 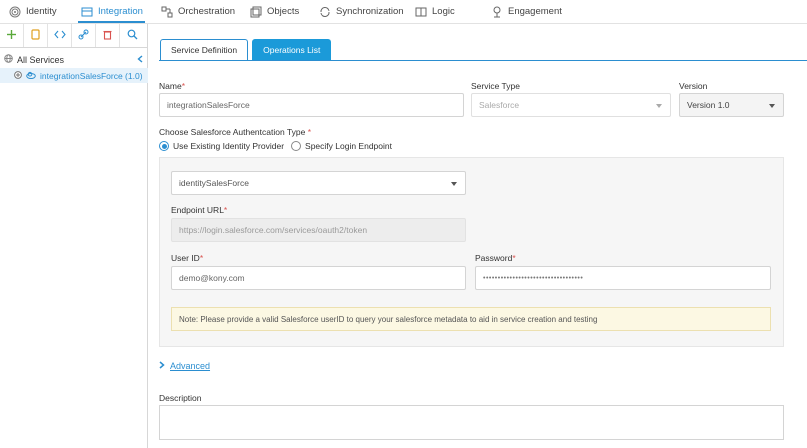 I want to click on tab-service-definition: Service Definition, so click(x=204, y=49).